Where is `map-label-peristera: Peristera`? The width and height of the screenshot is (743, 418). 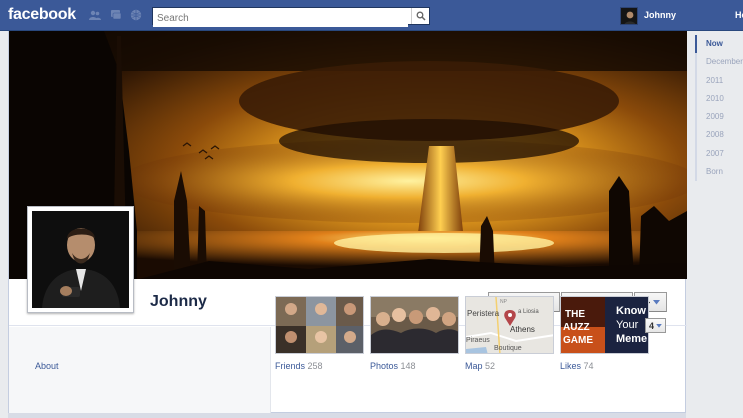
map-label-peristera: Peristera is located at coordinates (483, 313).